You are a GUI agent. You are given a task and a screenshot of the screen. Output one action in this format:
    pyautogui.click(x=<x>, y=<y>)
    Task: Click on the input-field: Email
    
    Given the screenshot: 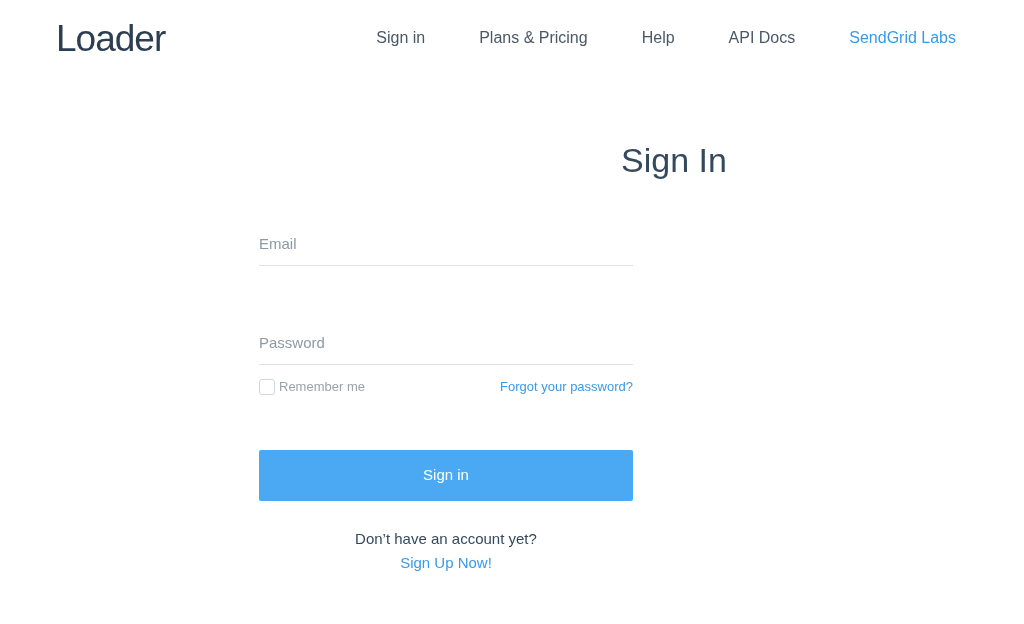 What is the action you would take?
    pyautogui.click(x=446, y=242)
    